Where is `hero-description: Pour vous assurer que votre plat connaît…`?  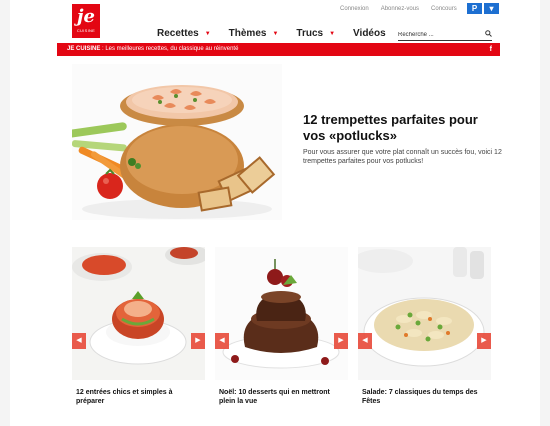 hero-description: Pour vous assurer que votre plat connaît… is located at coordinates (402, 157).